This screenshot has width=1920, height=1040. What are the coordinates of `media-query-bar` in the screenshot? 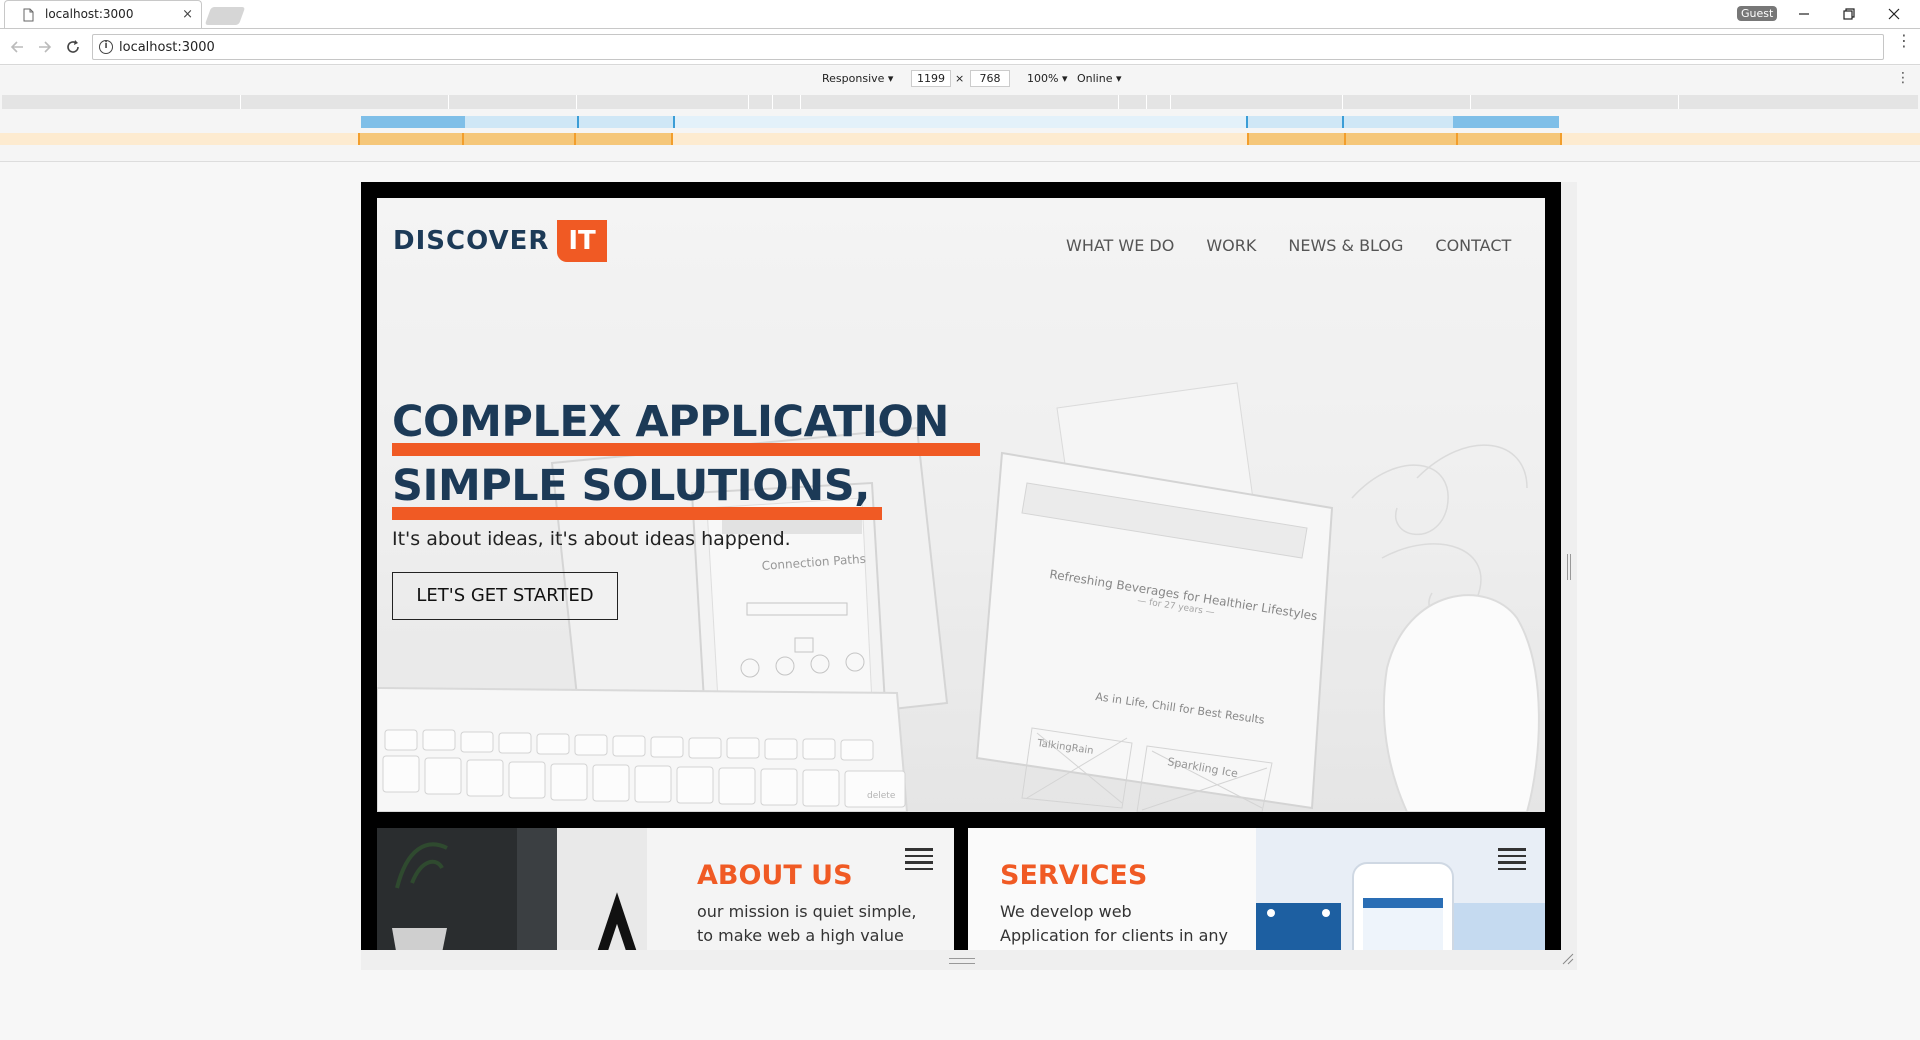 It's located at (960, 139).